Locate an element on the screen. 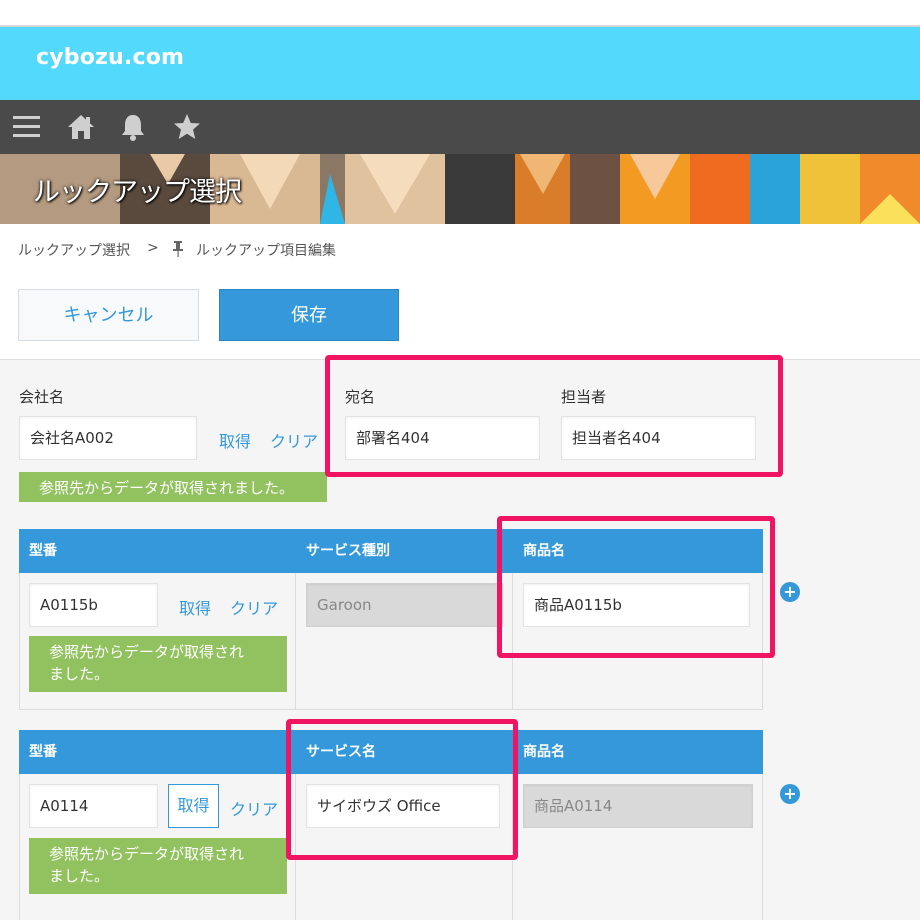  table2-header-model: 型番 is located at coordinates (157, 752).